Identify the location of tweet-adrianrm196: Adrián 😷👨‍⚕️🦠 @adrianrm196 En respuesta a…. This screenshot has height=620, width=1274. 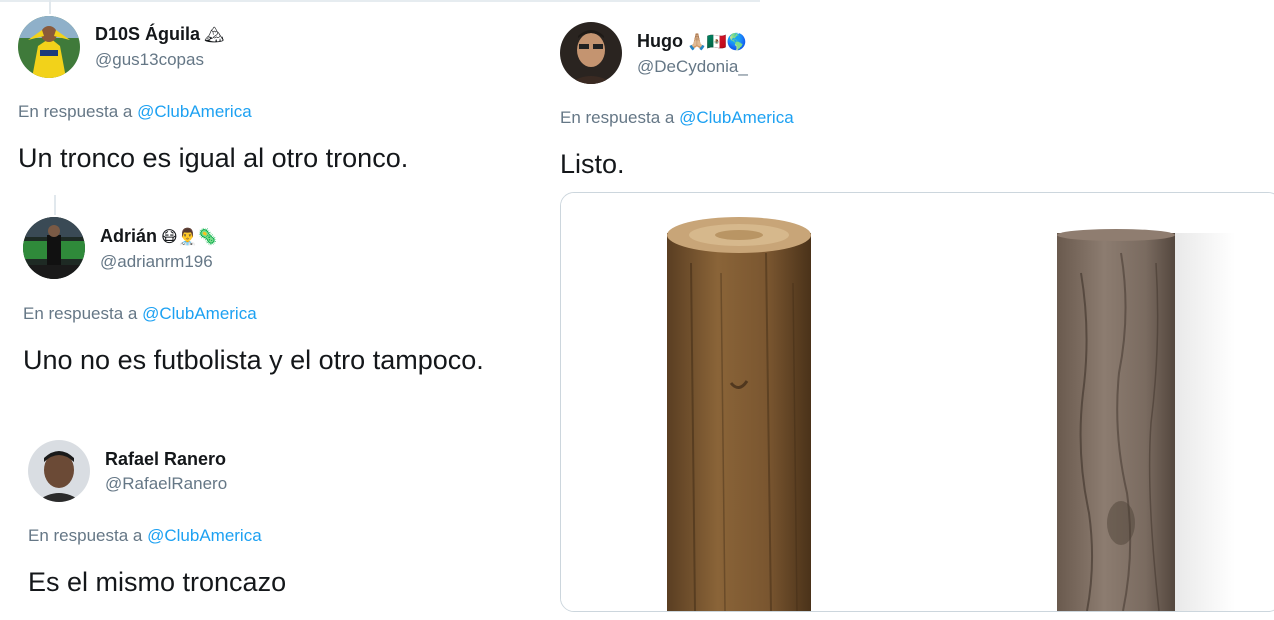
(272, 290).